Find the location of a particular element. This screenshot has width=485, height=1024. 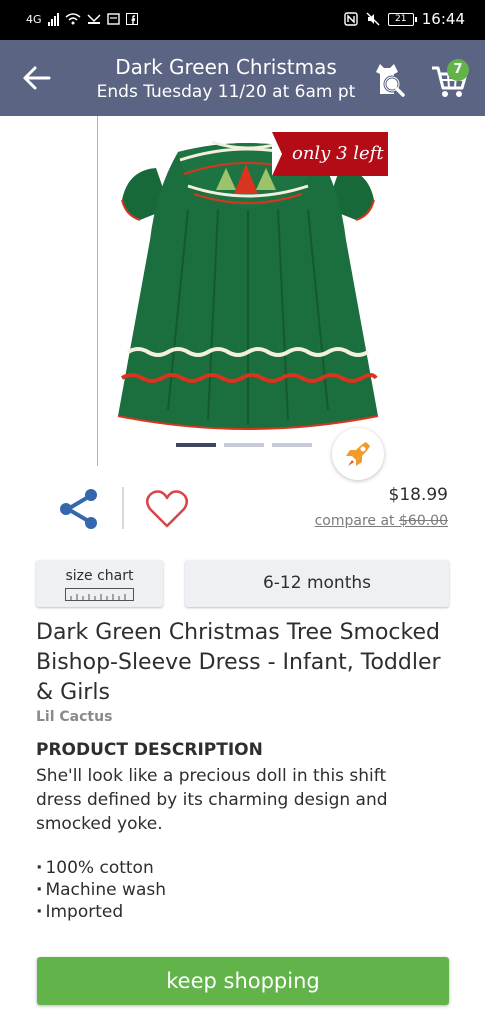

message-icon is located at coordinates (113, 19).